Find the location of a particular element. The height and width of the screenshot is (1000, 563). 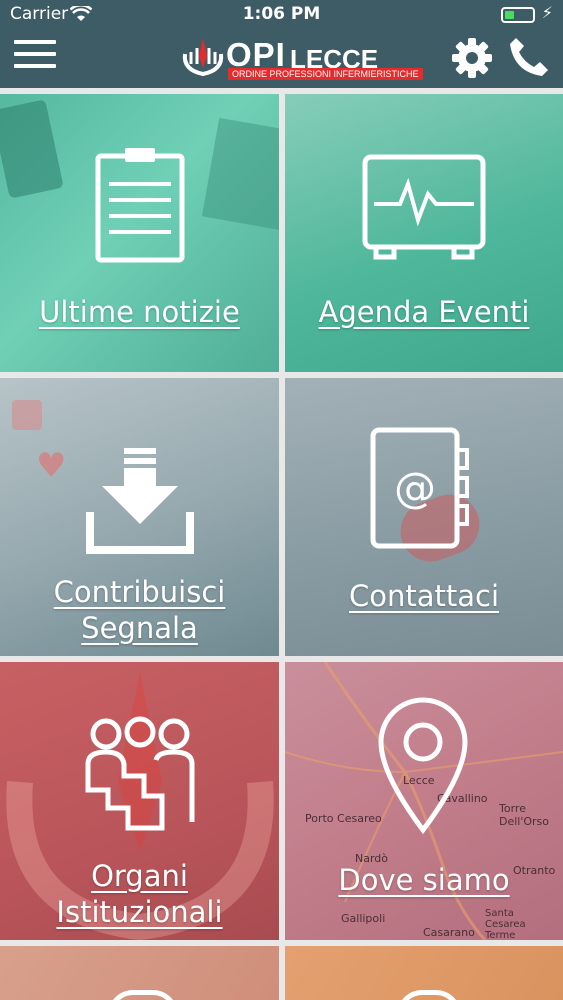

tile-label: Ultime notizie is located at coordinates (139, 312).